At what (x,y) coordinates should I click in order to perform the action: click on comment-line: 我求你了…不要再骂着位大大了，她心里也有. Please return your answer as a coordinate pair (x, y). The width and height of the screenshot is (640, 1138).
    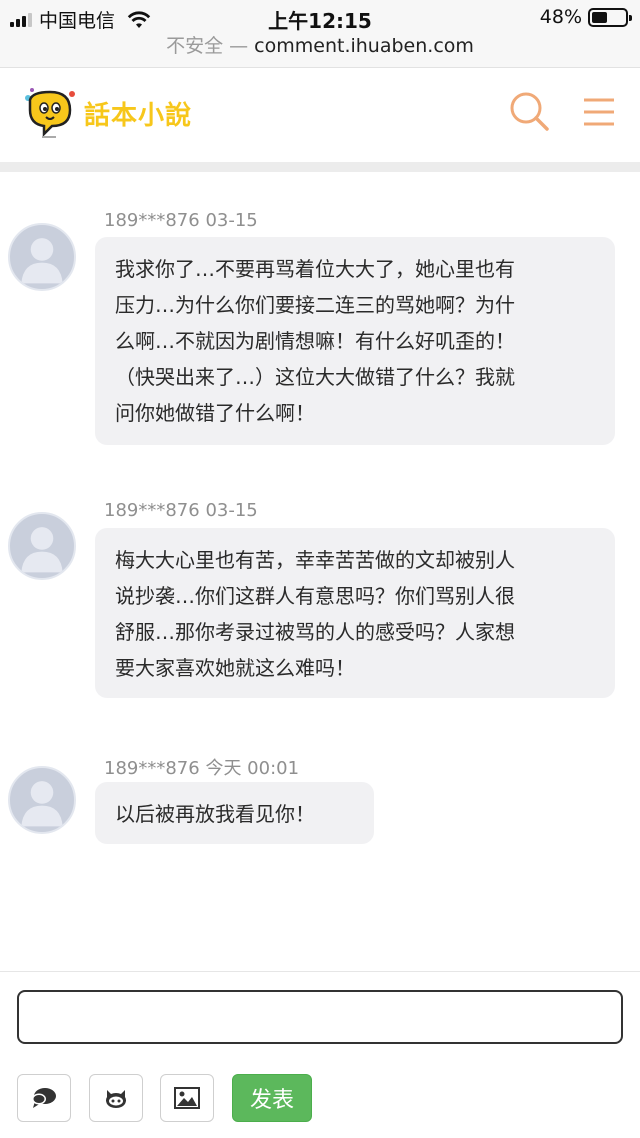
    Looking at the image, I should click on (315, 269).